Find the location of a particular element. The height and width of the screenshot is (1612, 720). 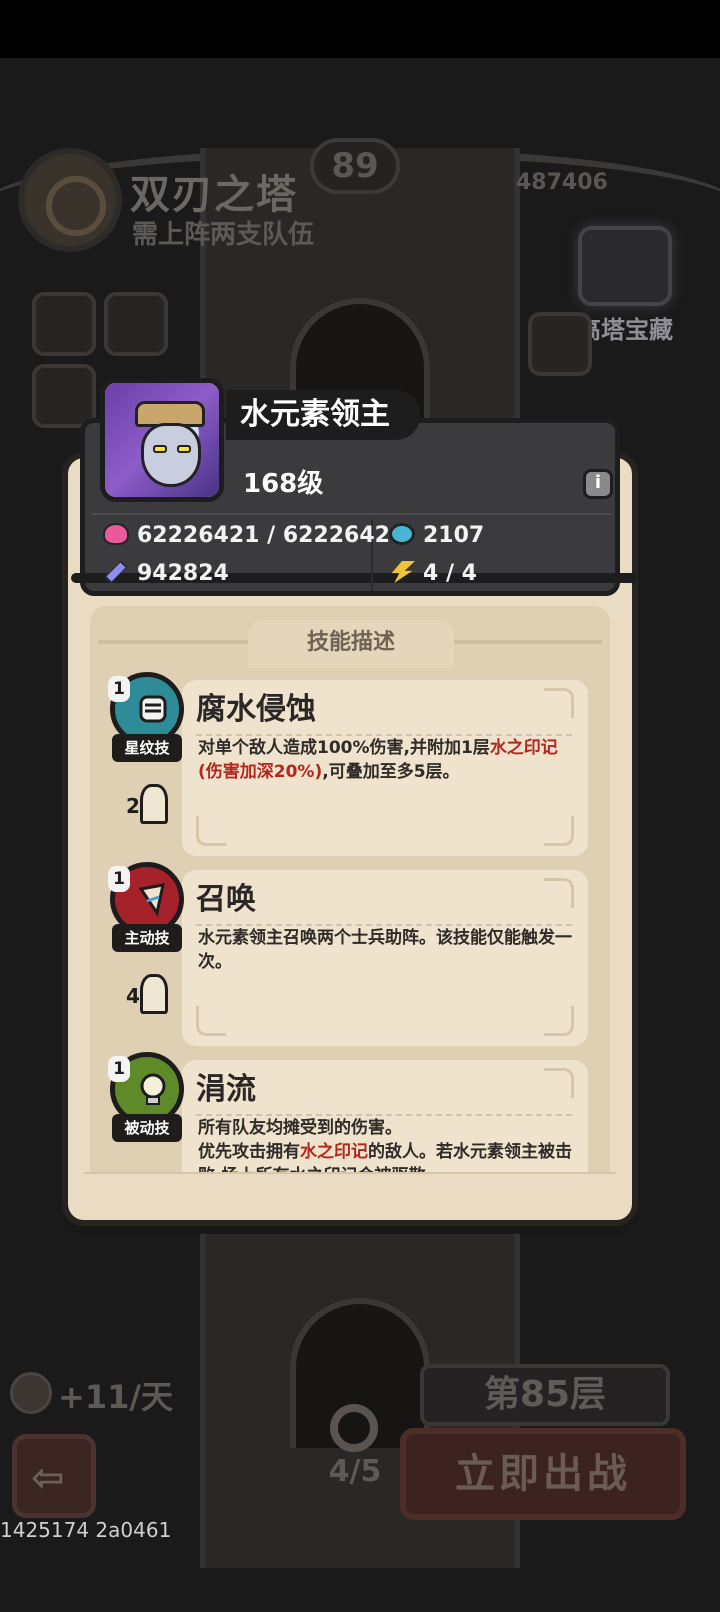

key-counter: 4/5 is located at coordinates (355, 1443).